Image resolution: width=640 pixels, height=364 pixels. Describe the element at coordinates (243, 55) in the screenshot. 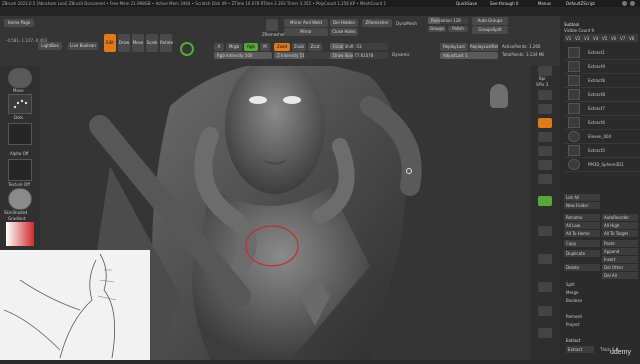

I see `rgb-intensity-slider: Rgb Intensity 100` at that location.